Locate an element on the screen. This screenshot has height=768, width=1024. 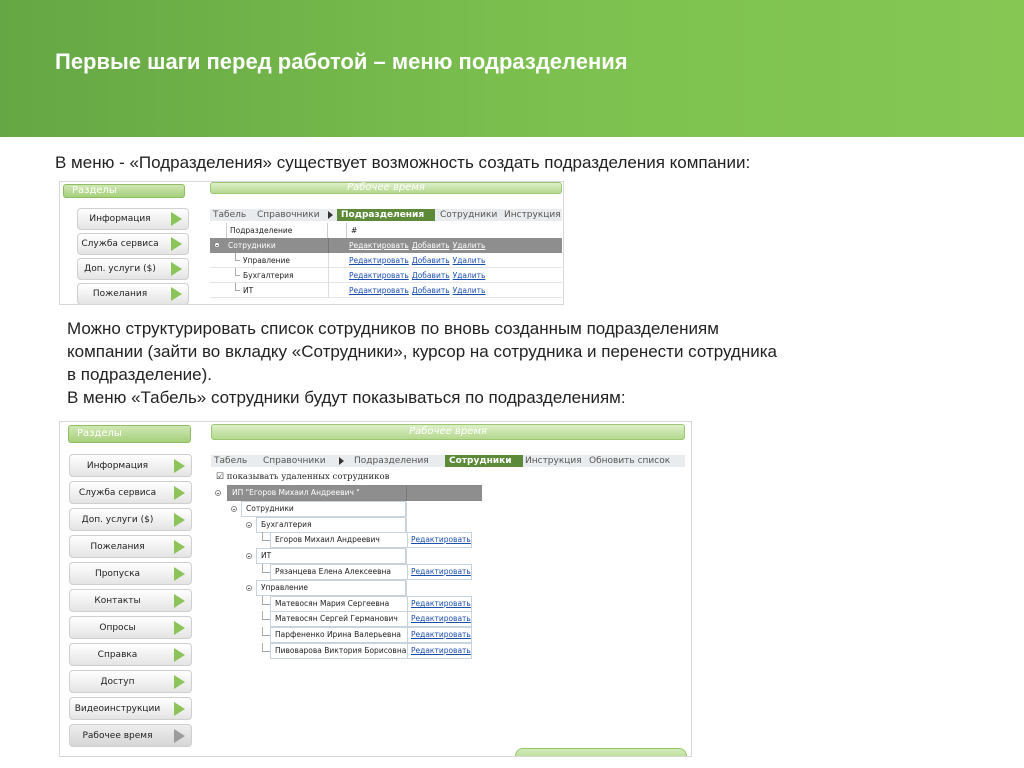
employee-row: Рязанцева Елена Алексеевна Редактировать is located at coordinates (371, 572).